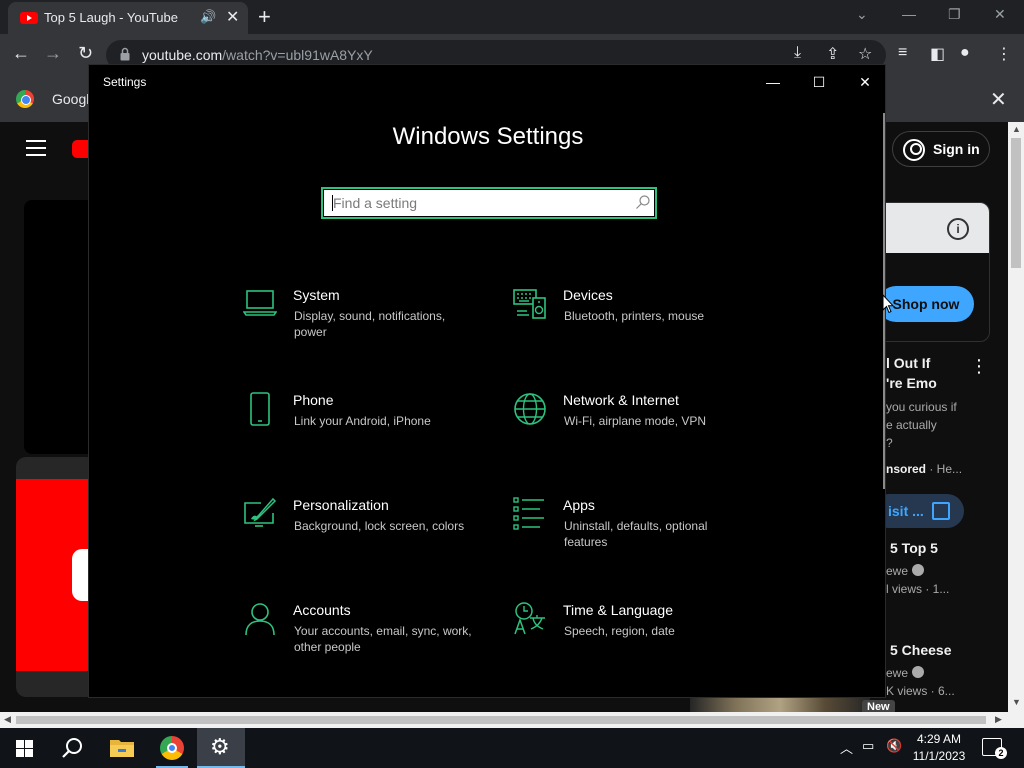  What do you see at coordinates (70, 99) in the screenshot?
I see `bookmark-label: Googl` at bounding box center [70, 99].